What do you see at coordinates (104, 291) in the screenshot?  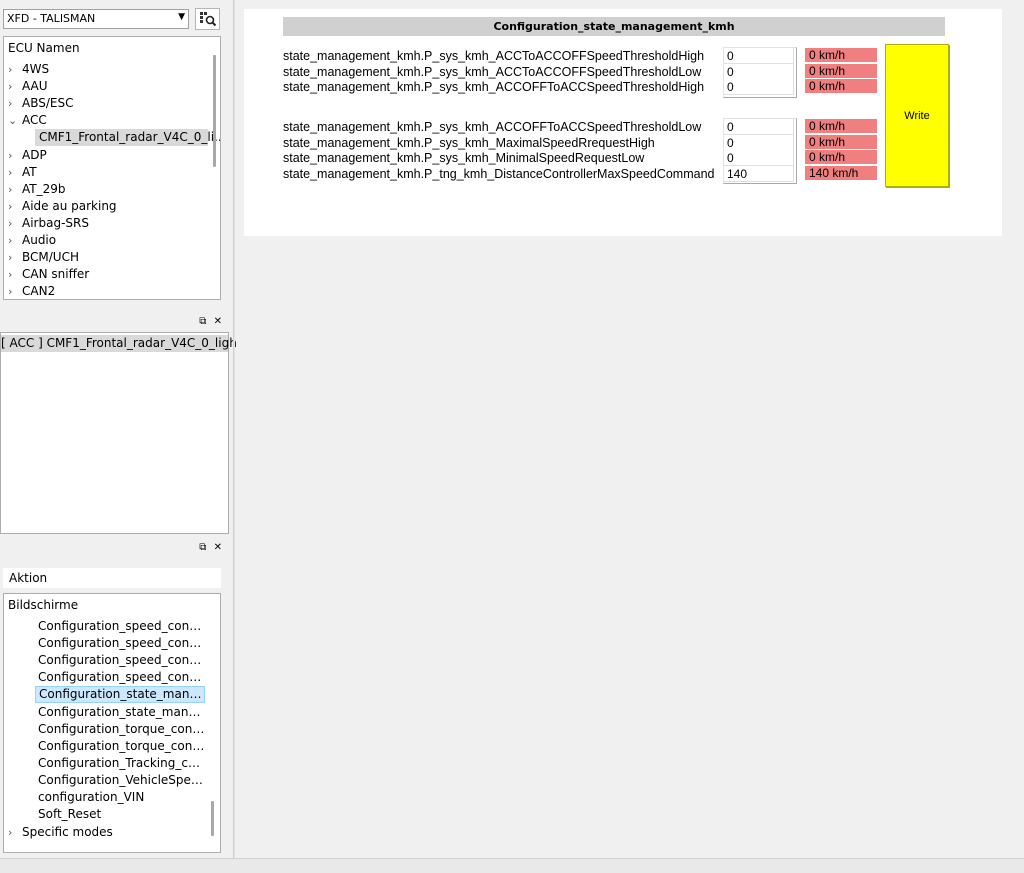 I see `ecu-tree-item: › CAN2` at bounding box center [104, 291].